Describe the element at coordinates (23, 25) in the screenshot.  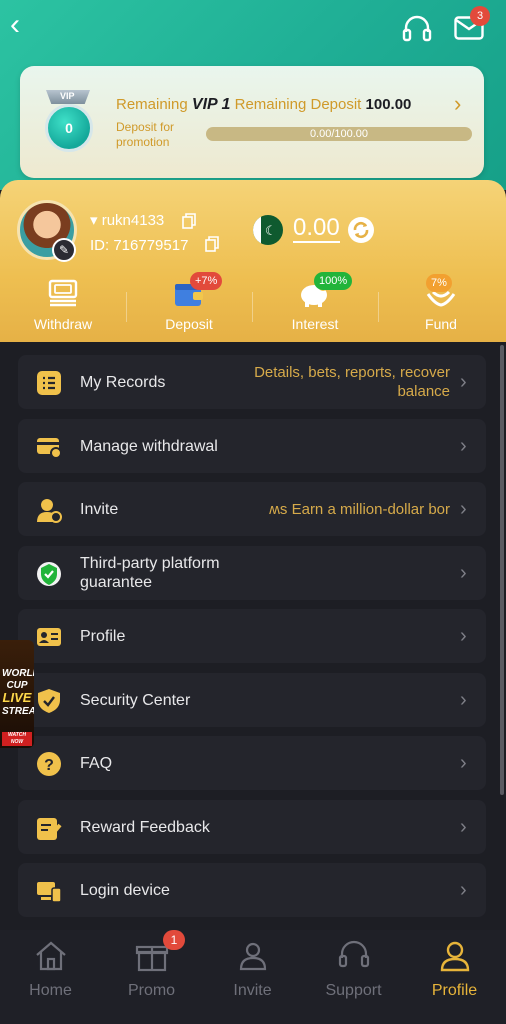
I see `back-button: ‹` at that location.